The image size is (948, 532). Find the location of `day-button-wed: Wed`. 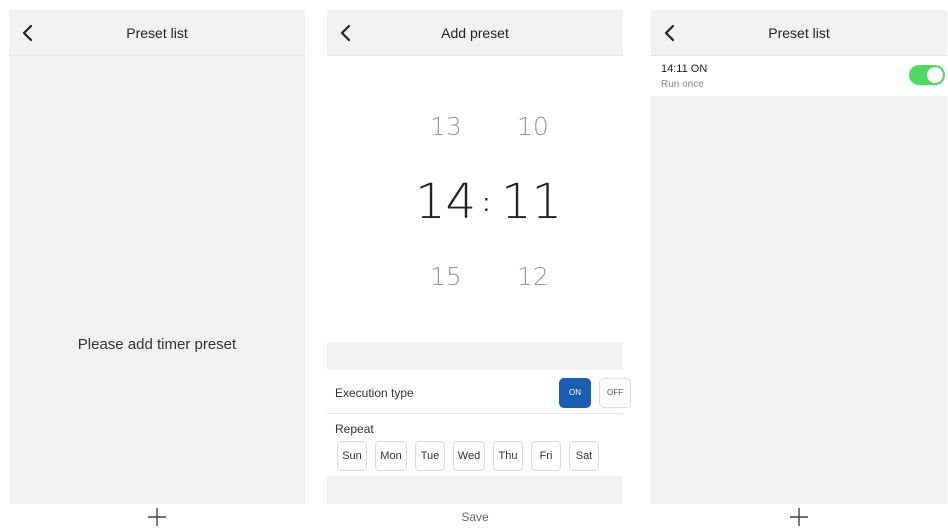

day-button-wed: Wed is located at coordinates (469, 456).